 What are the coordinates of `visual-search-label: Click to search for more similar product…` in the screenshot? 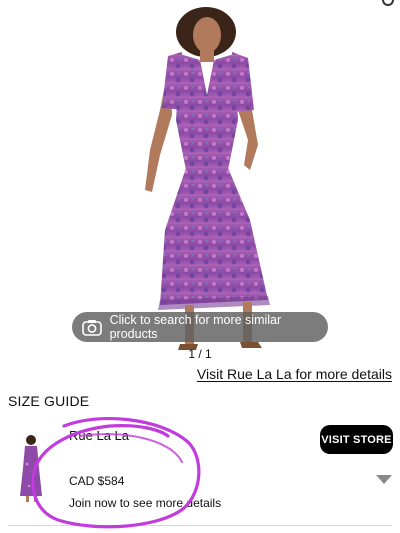 It's located at (195, 327).